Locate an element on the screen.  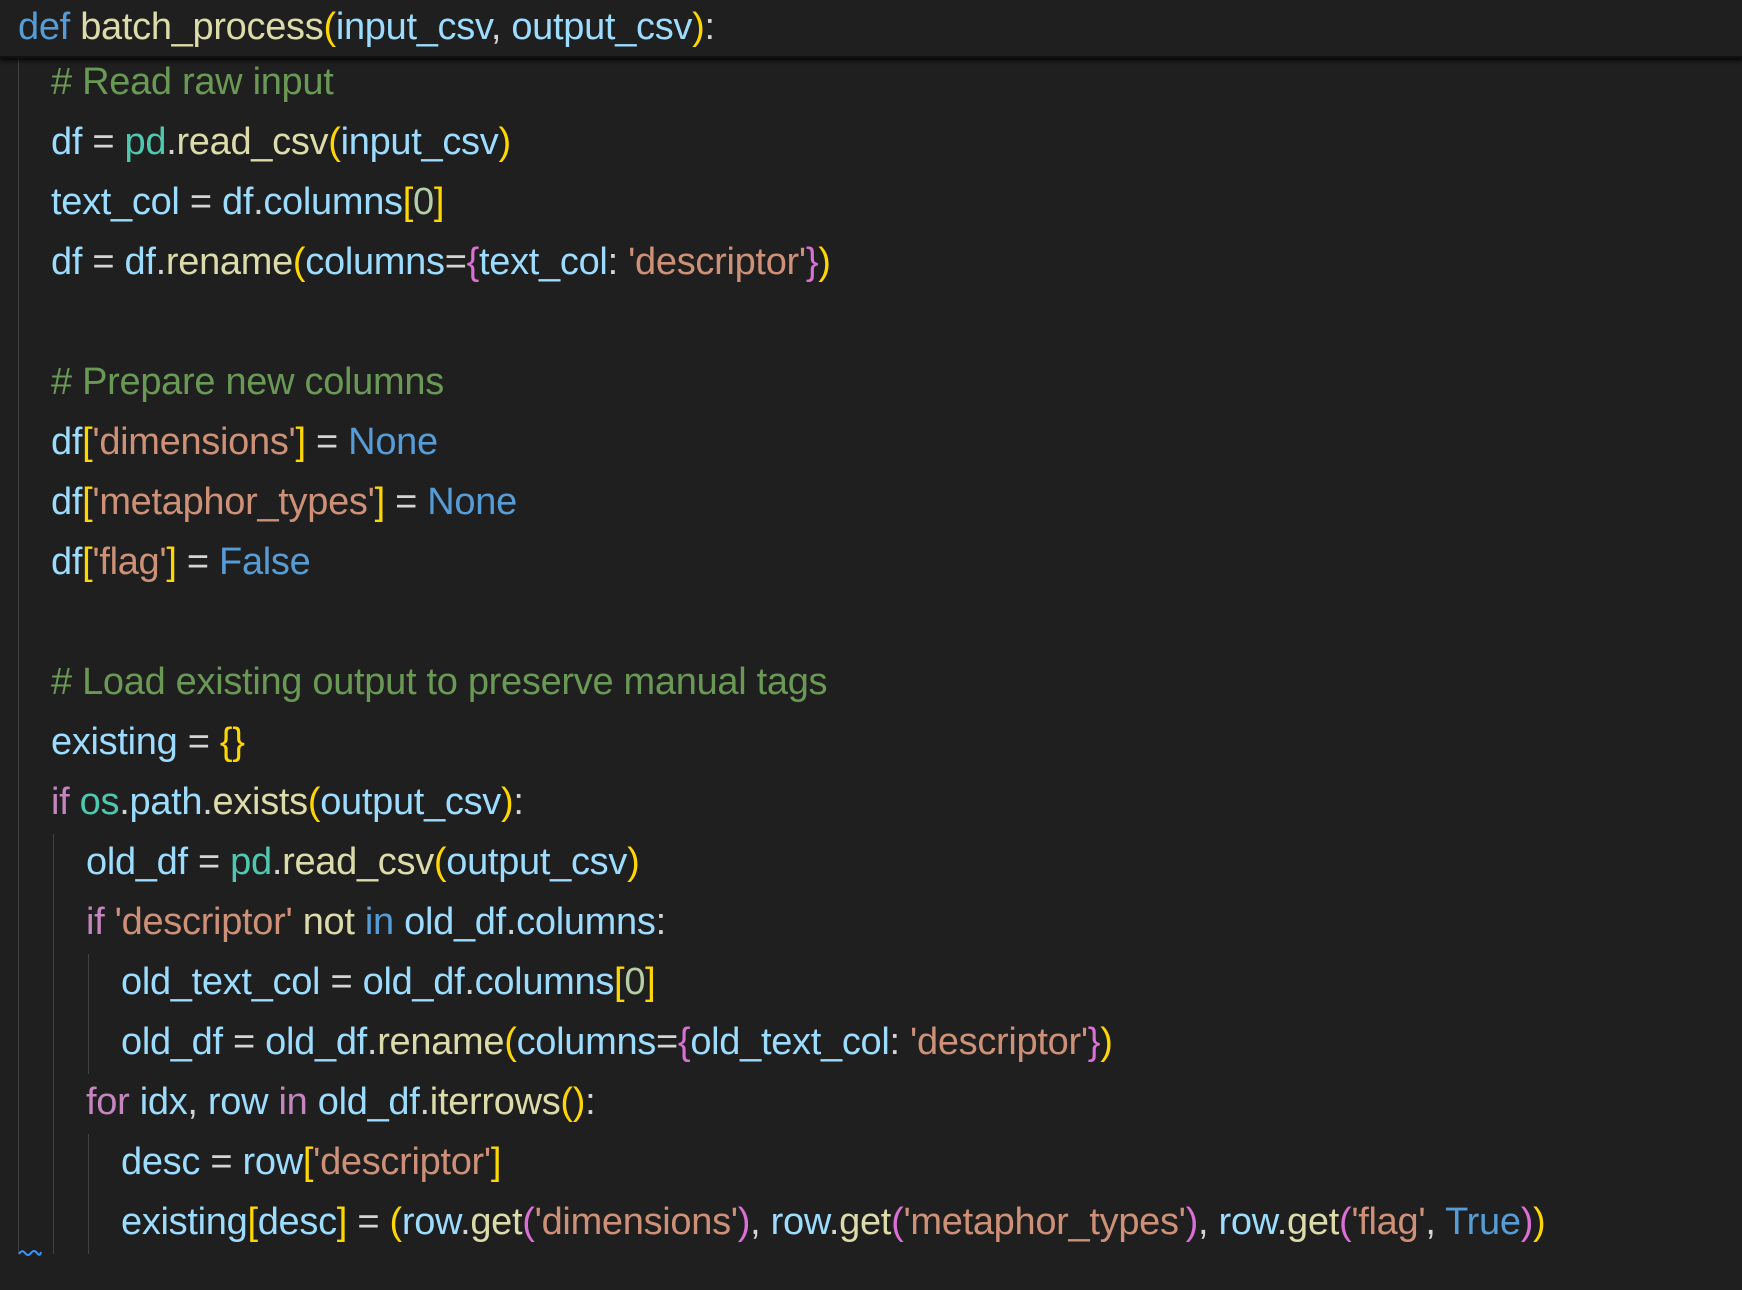
code-line: old_text_col = old_df.columns[0] is located at coordinates (388, 982).